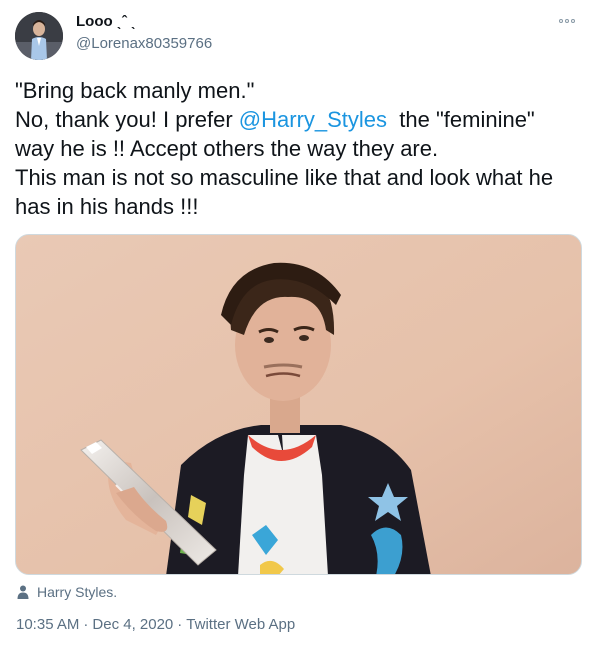 The width and height of the screenshot is (592, 647). I want to click on tweet-line-2-end: the "feminine", so click(461, 119).